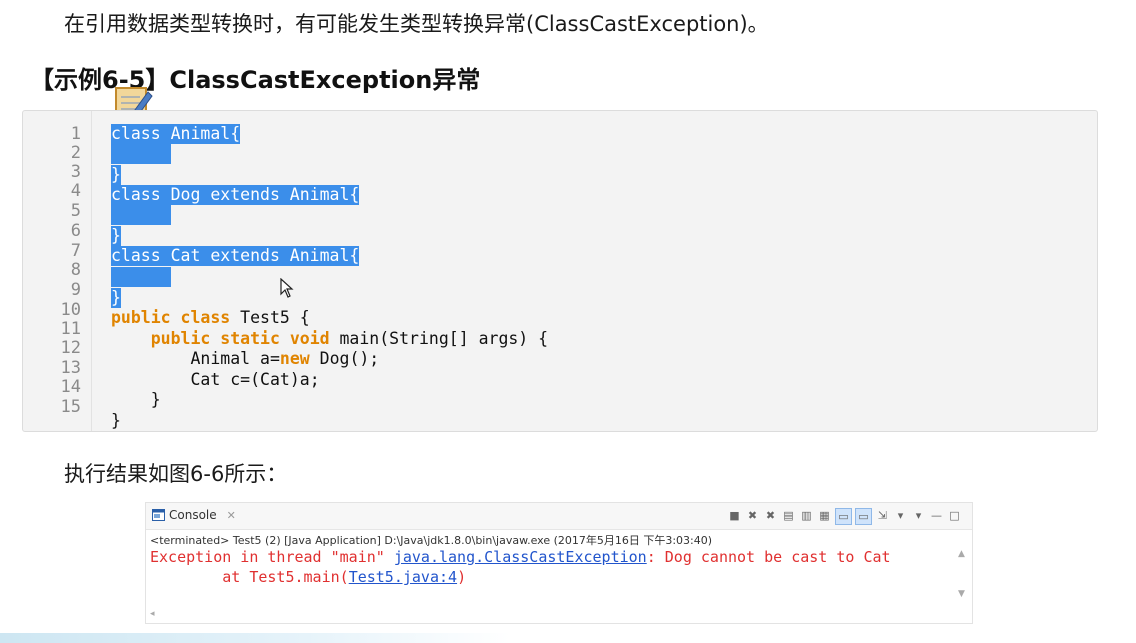 This screenshot has width=1136, height=643. I want to click on code-line-7: class Cat extends Animal{, so click(235, 256).